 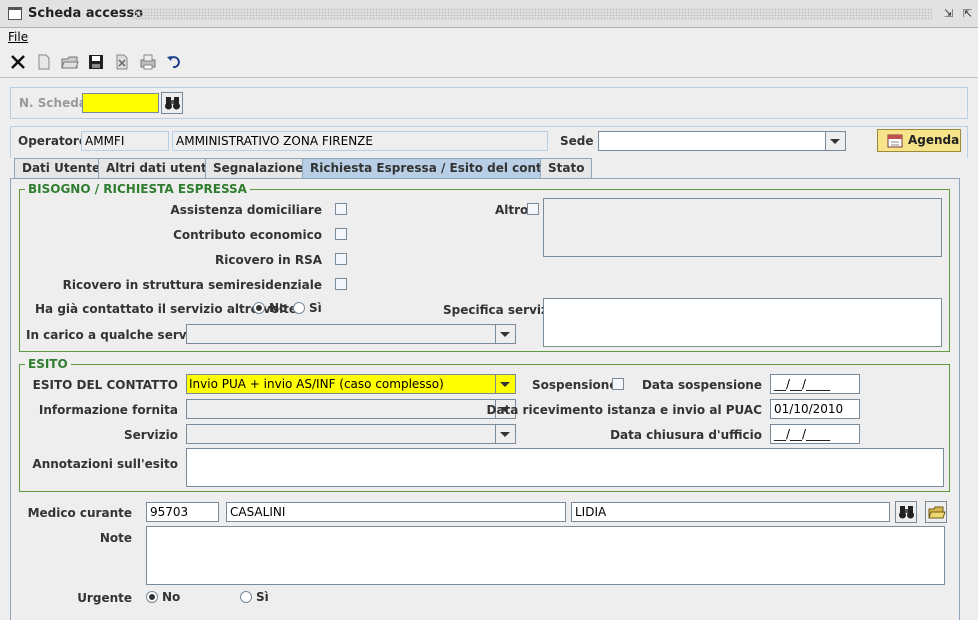 I want to click on specifica-textarea, so click(x=742, y=322).